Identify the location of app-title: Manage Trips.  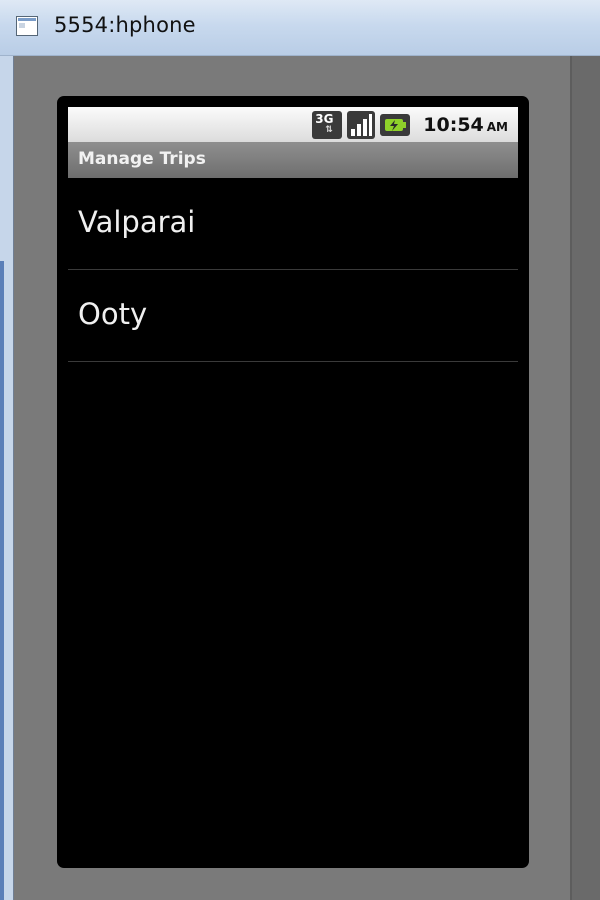
(142, 159).